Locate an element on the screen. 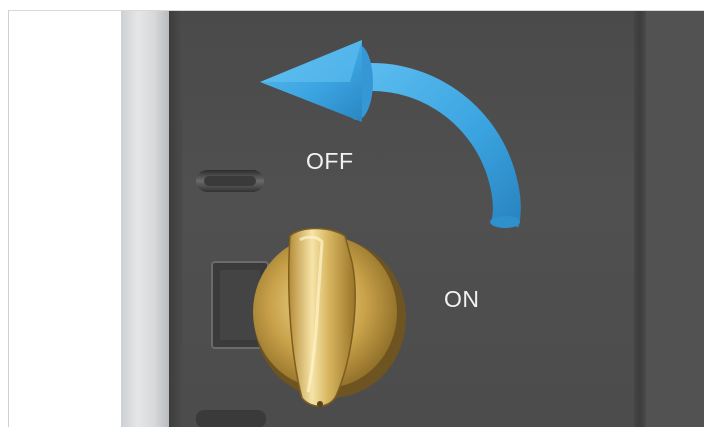  on-label: ON is located at coordinates (462, 299).